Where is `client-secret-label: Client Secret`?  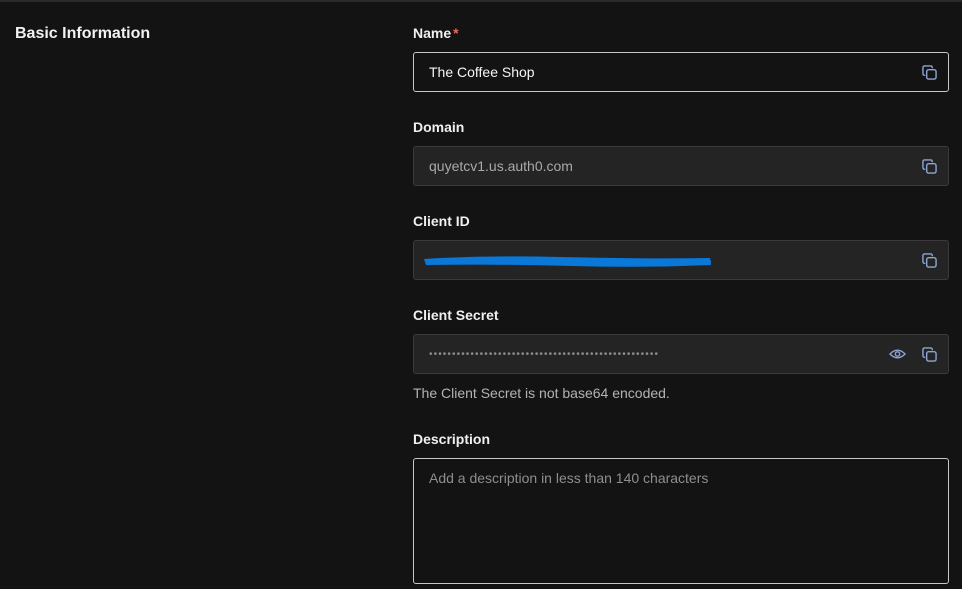 client-secret-label: Client Secret is located at coordinates (456, 315).